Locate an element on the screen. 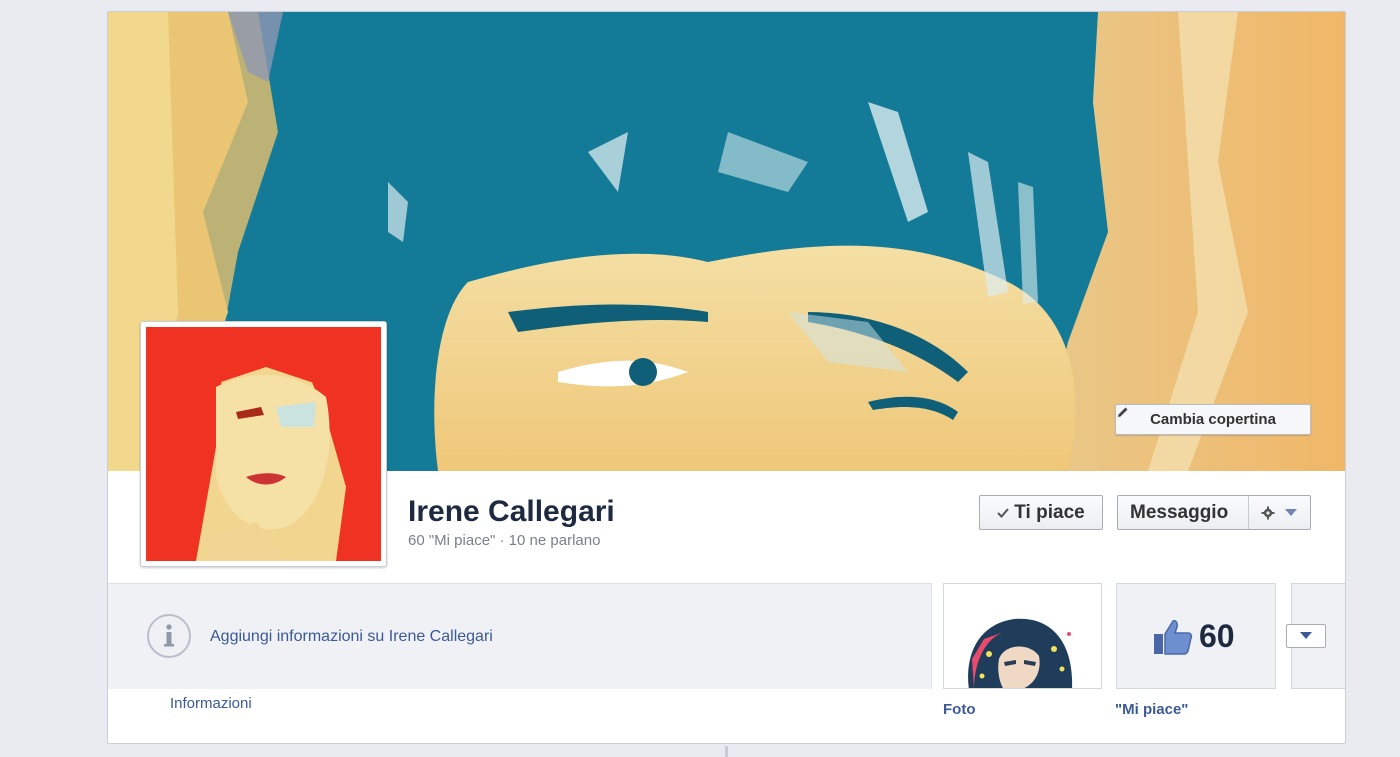 The height and width of the screenshot is (757, 1400). settings-menu-button is located at coordinates (1273, 513).